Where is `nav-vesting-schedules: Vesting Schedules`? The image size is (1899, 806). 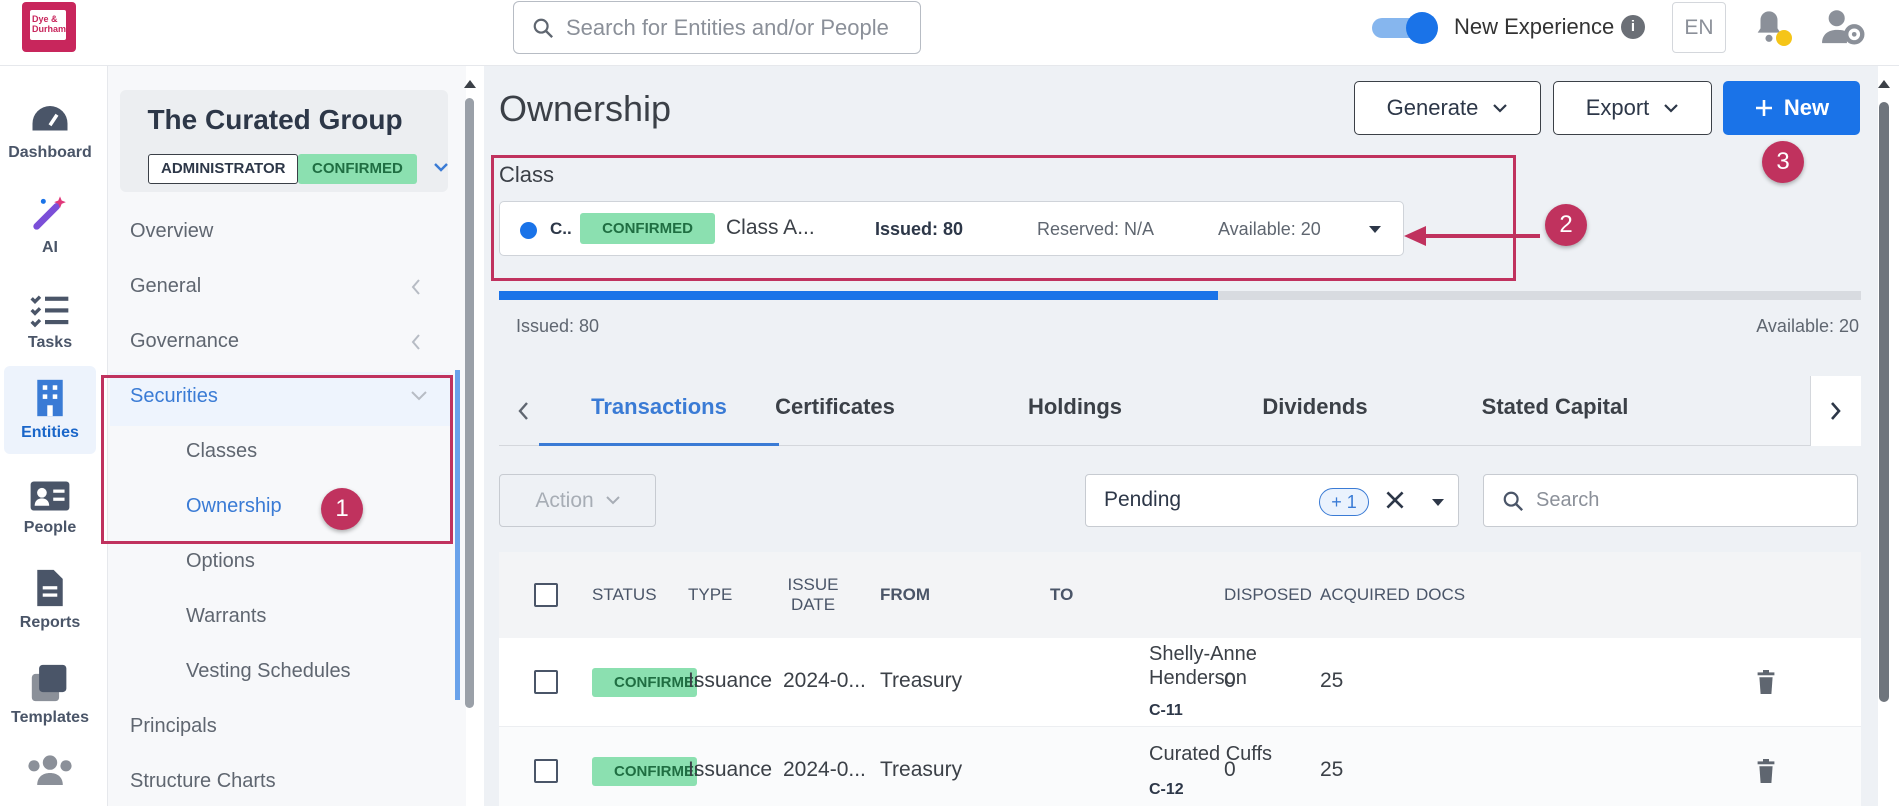
nav-vesting-schedules: Vesting Schedules is located at coordinates (268, 671).